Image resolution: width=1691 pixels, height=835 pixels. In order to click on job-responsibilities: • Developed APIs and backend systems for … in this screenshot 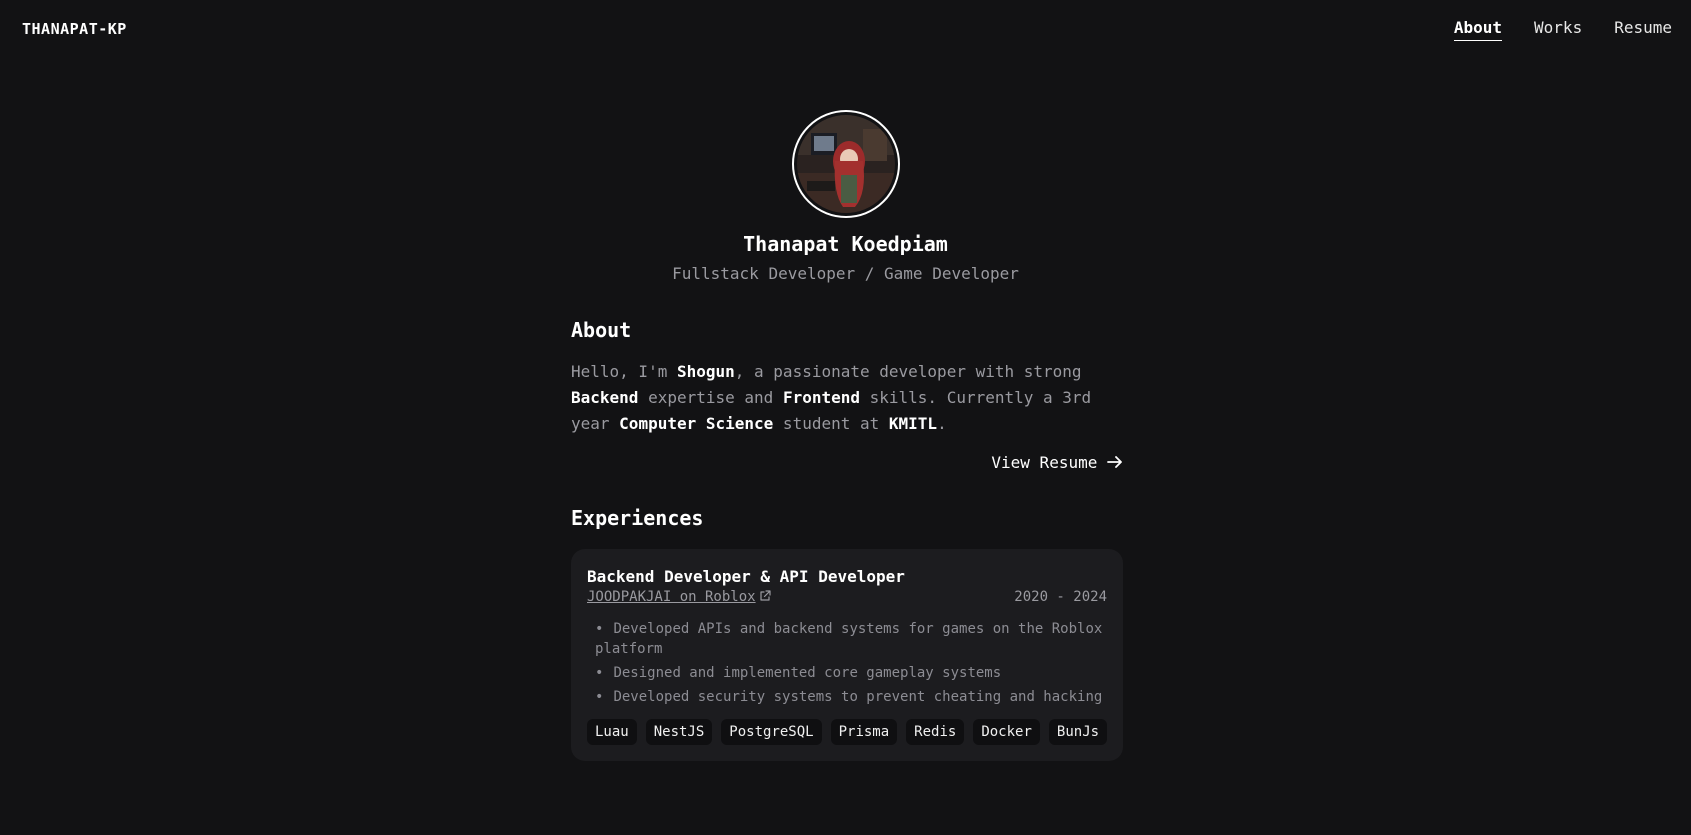, I will do `click(847, 663)`.